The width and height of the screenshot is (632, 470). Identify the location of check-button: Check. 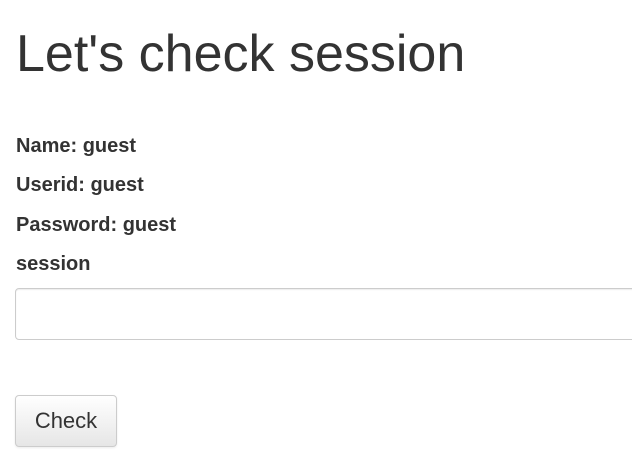
(66, 421).